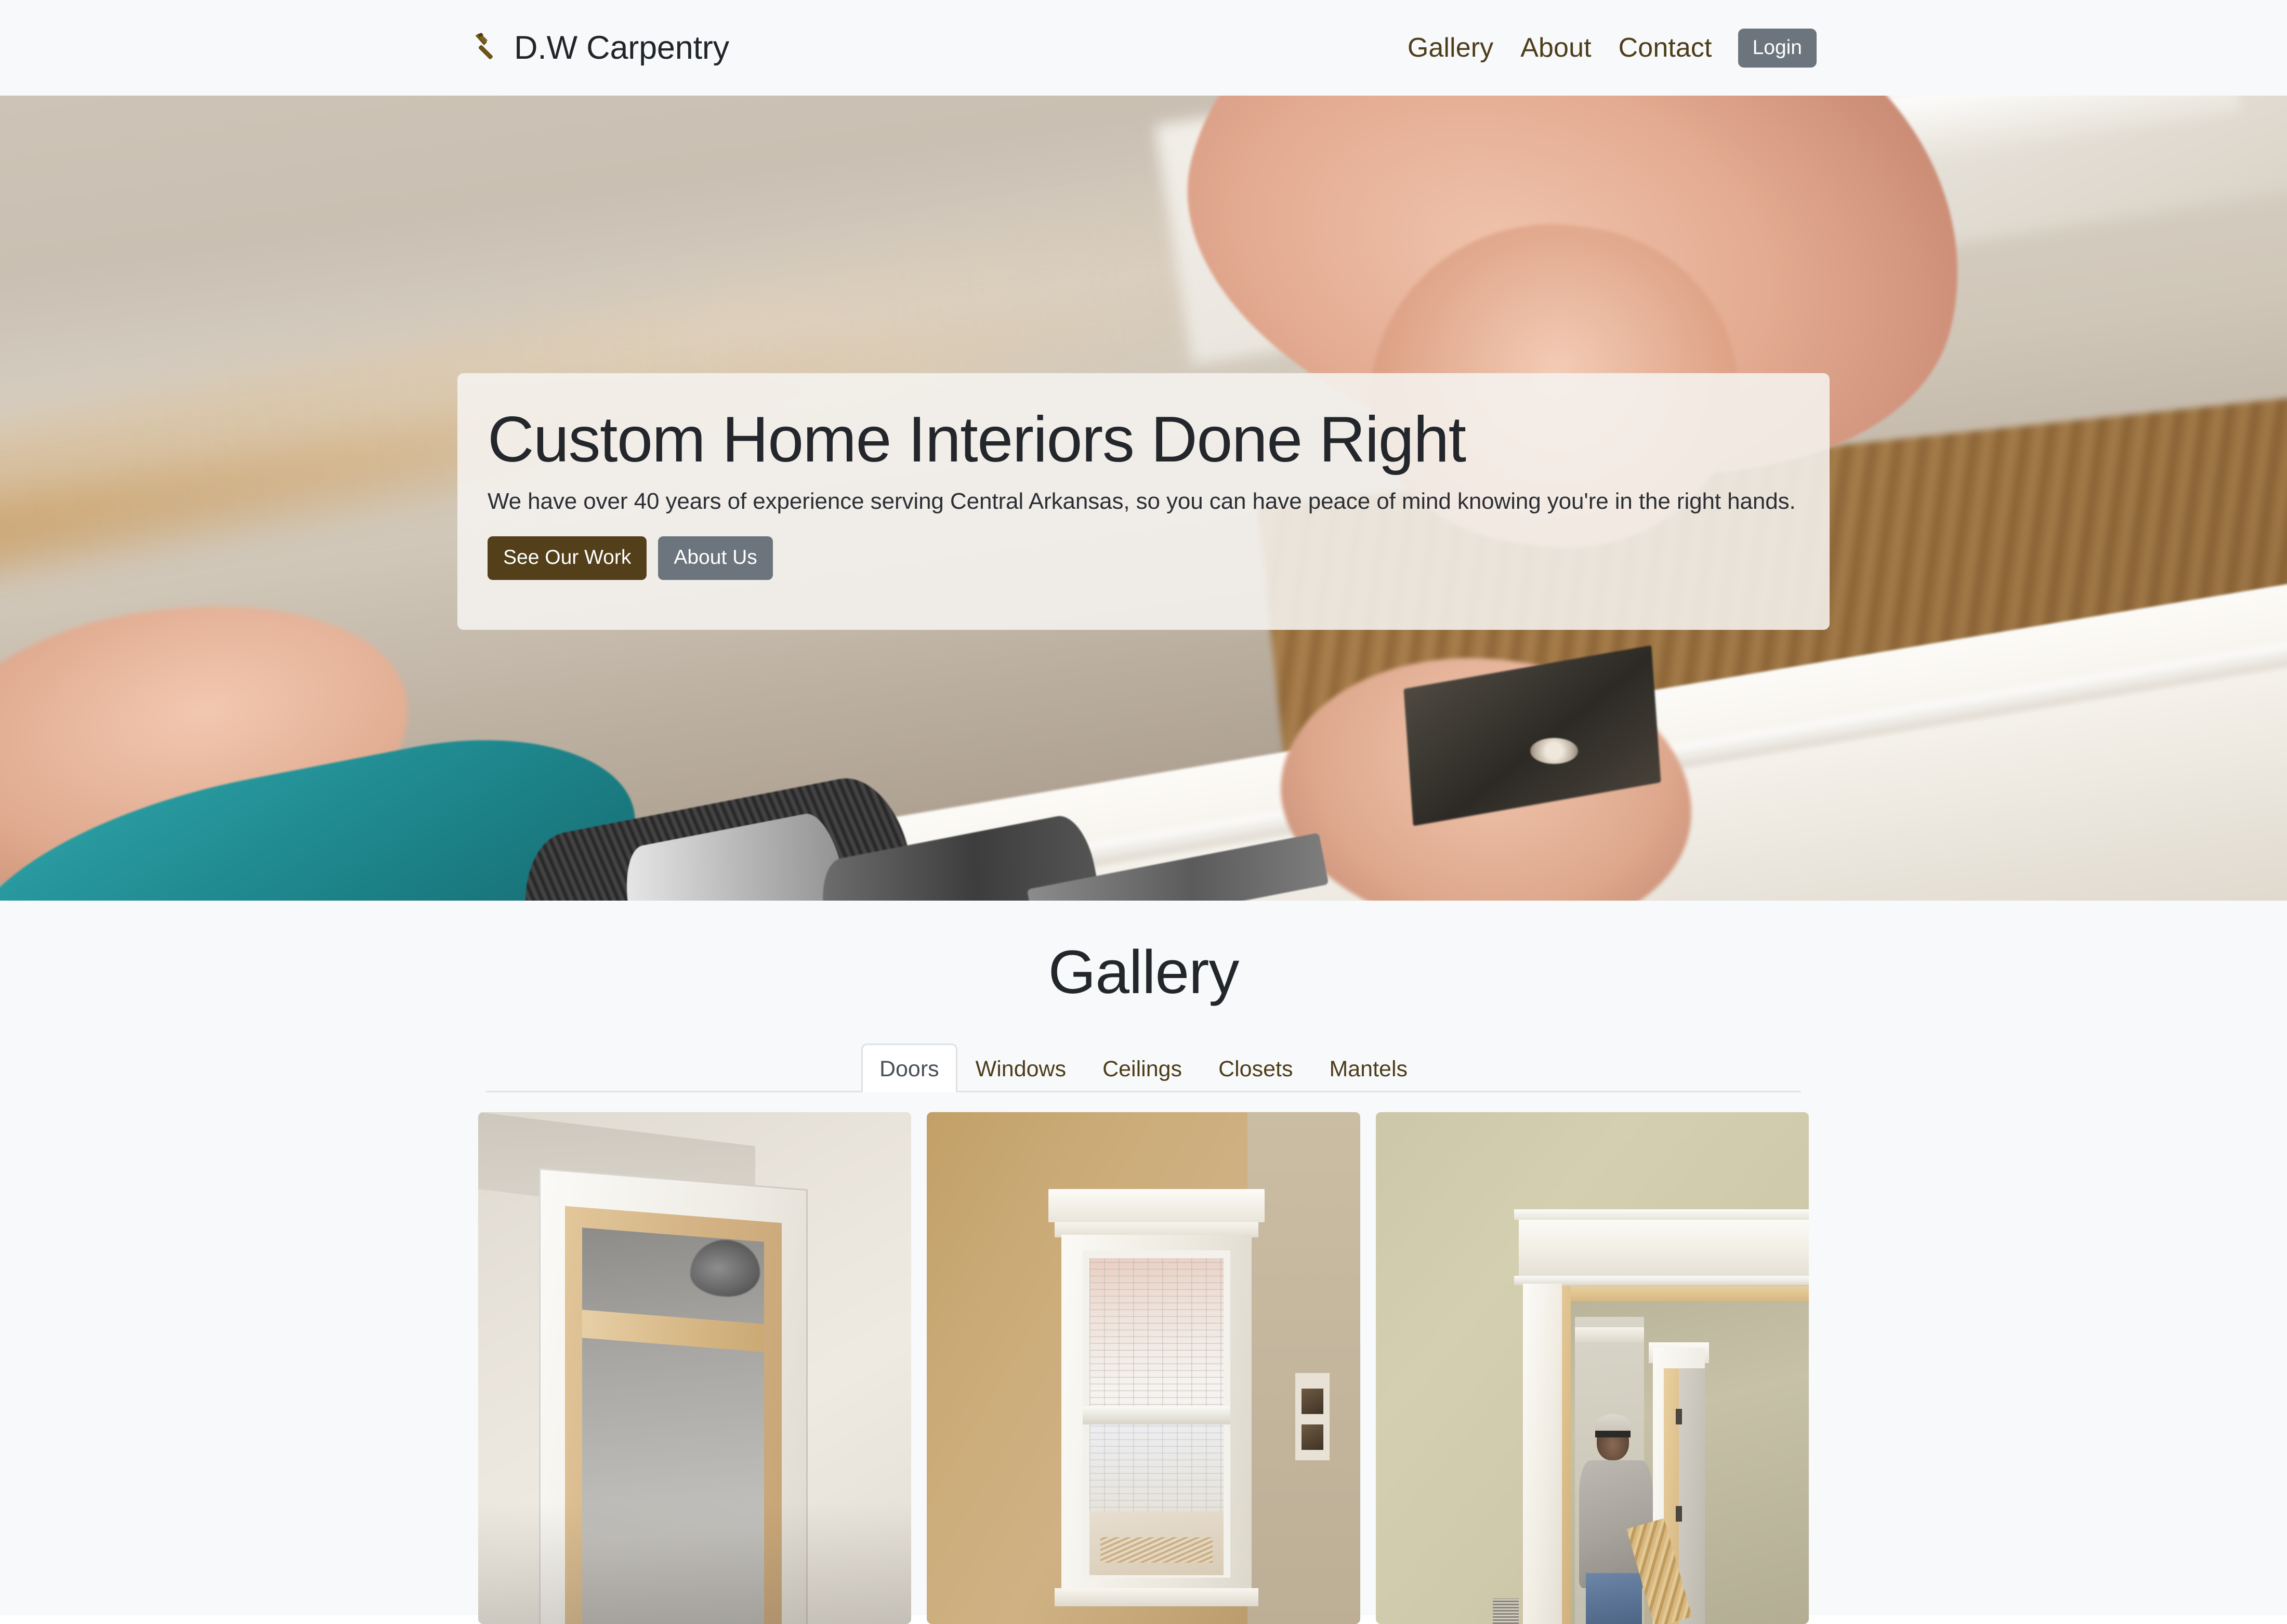  I want to click on hammer-icon, so click(486, 48).